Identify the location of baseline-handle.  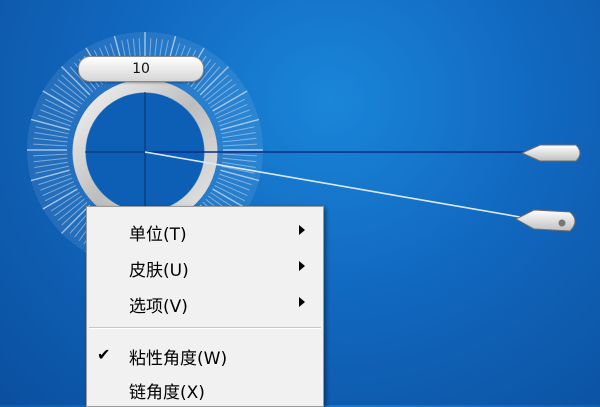
(550, 153).